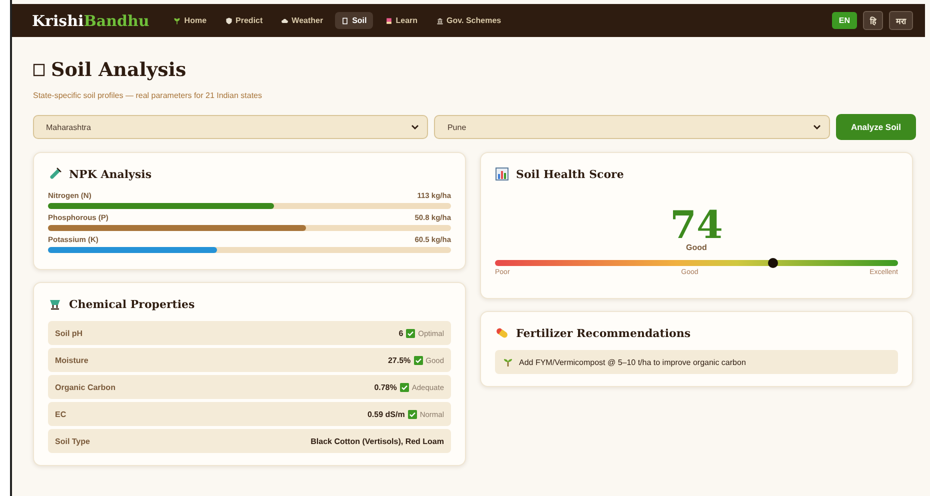  What do you see at coordinates (177, 20) in the screenshot?
I see `sprout-icon` at bounding box center [177, 20].